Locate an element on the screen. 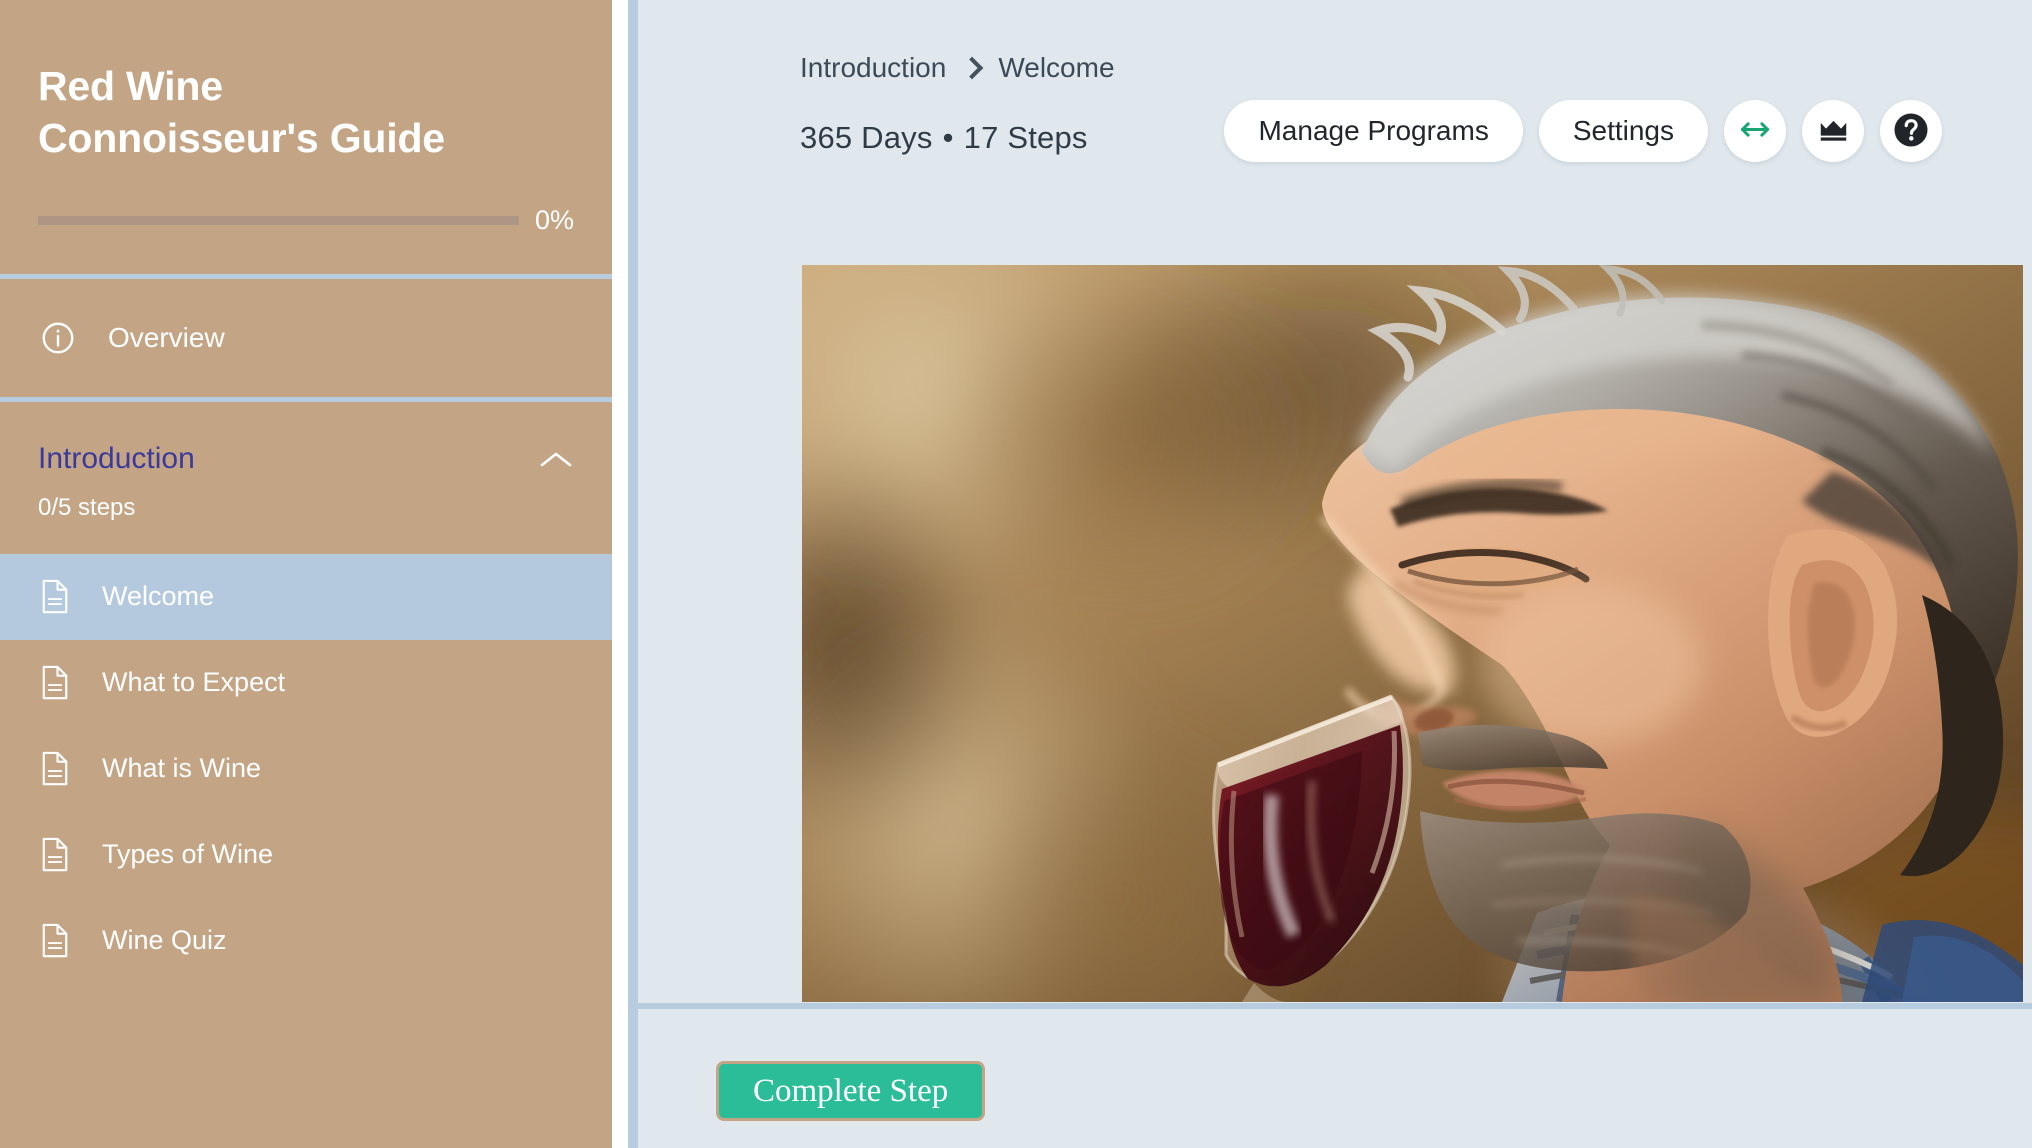 The width and height of the screenshot is (2032, 1148). sidebar-item-types-of-wine: Types of Wine is located at coordinates (306, 855).